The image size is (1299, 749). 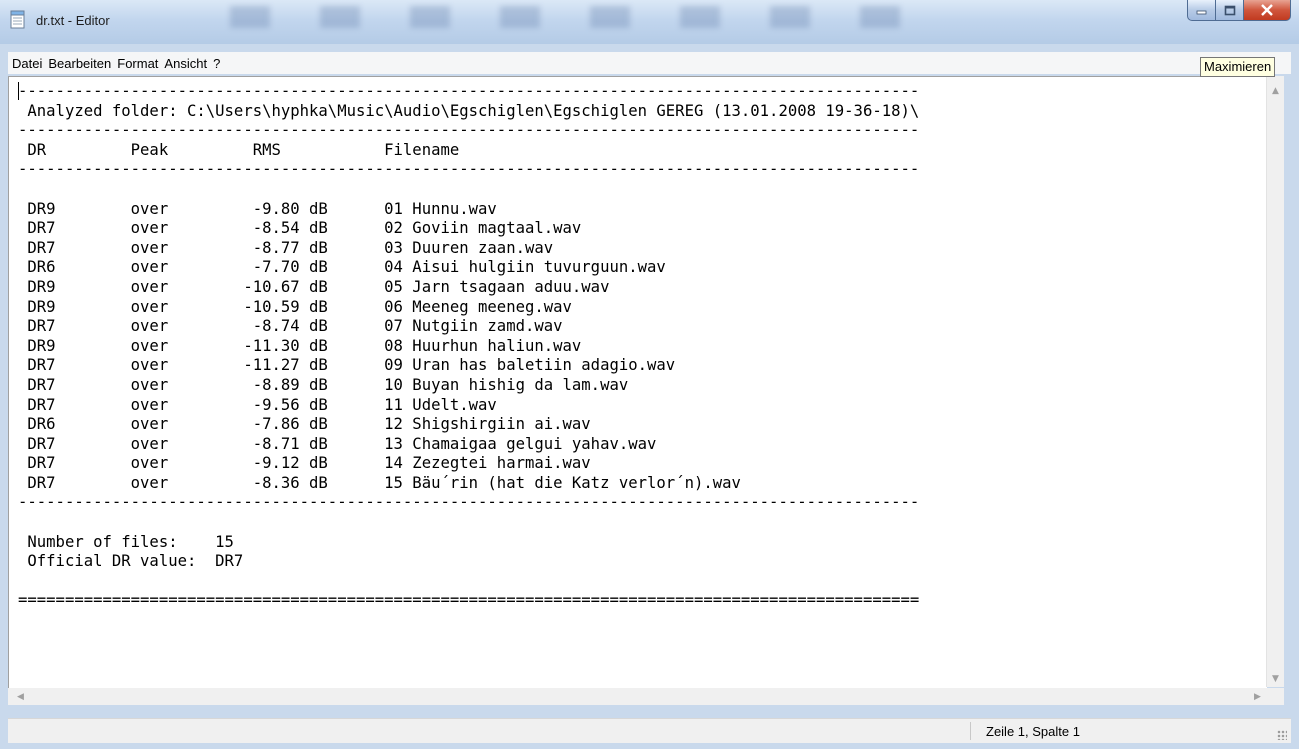 What do you see at coordinates (295, 306) in the screenshot?
I see `text-line: DR9 over -10.59 dB 06 Meeneg meeneg.wav` at bounding box center [295, 306].